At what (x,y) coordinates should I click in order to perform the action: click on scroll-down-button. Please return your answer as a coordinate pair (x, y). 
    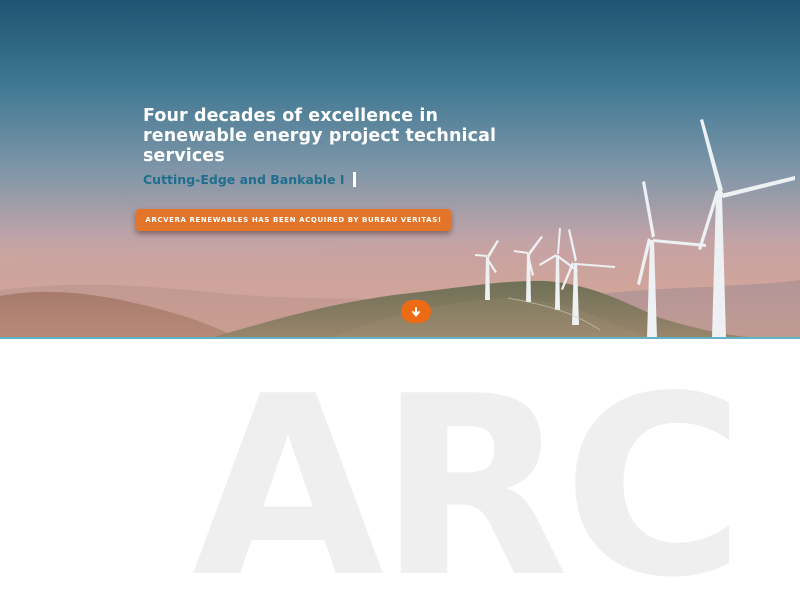
    Looking at the image, I should click on (416, 311).